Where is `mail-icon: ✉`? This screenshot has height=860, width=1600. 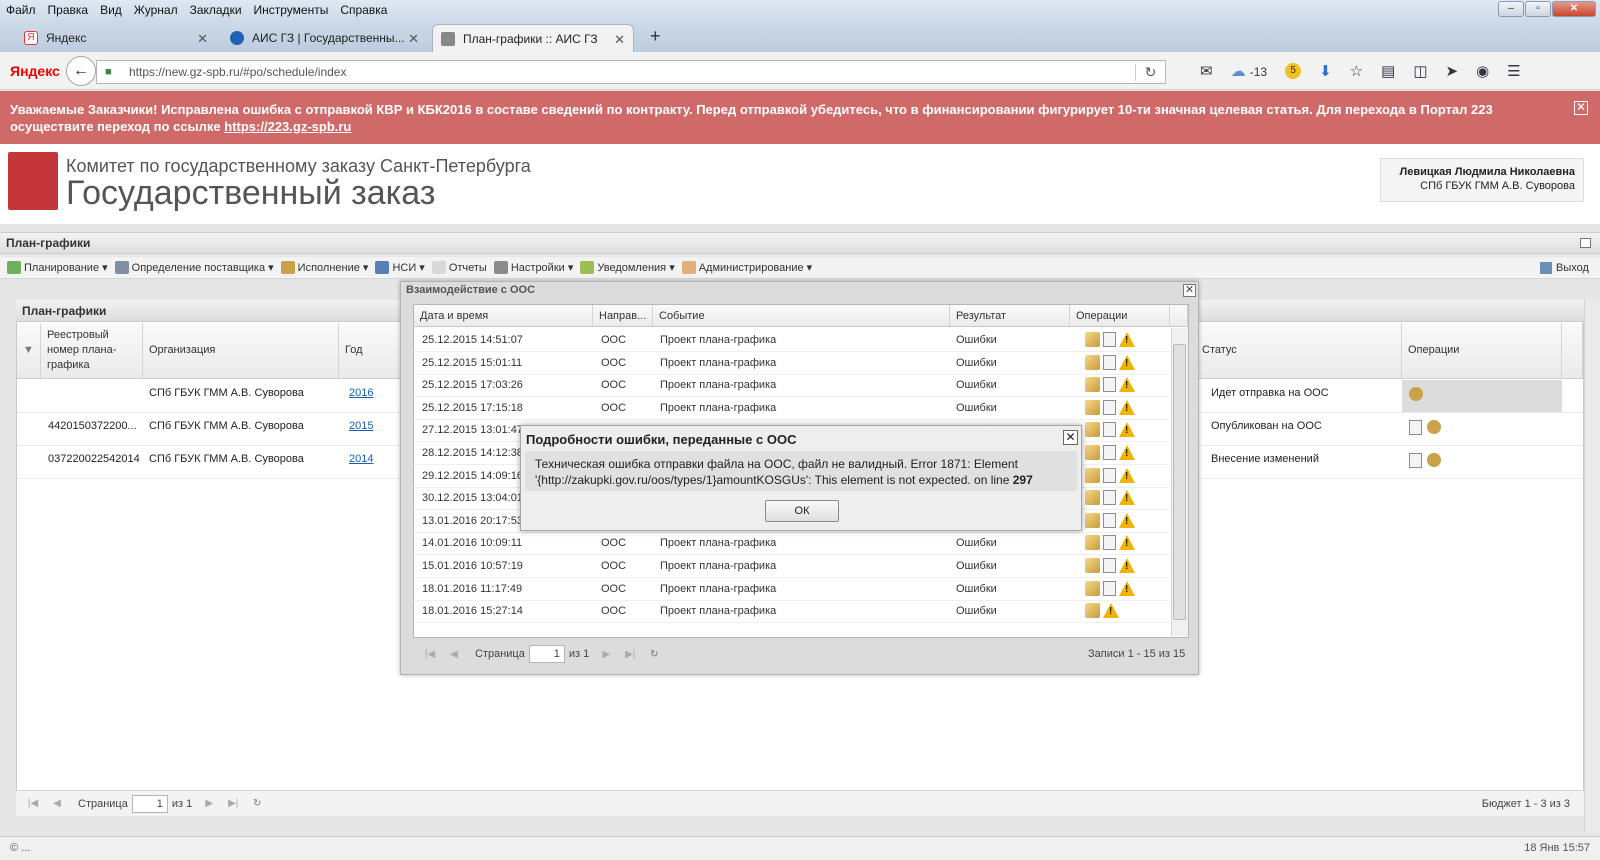 mail-icon: ✉ is located at coordinates (1206, 71).